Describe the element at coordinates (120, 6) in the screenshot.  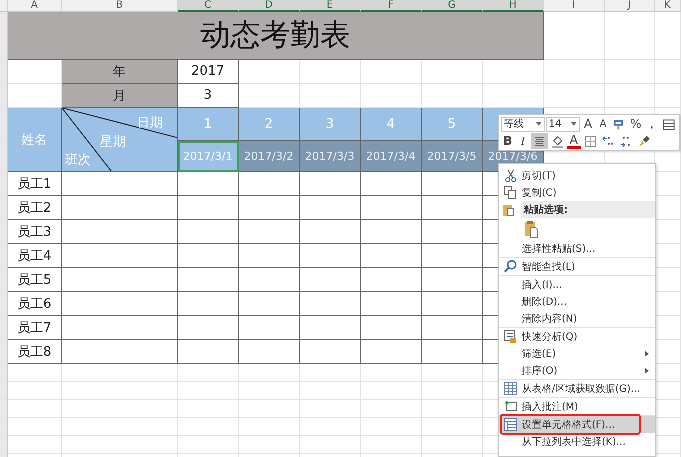
I see `column-header: B` at that location.